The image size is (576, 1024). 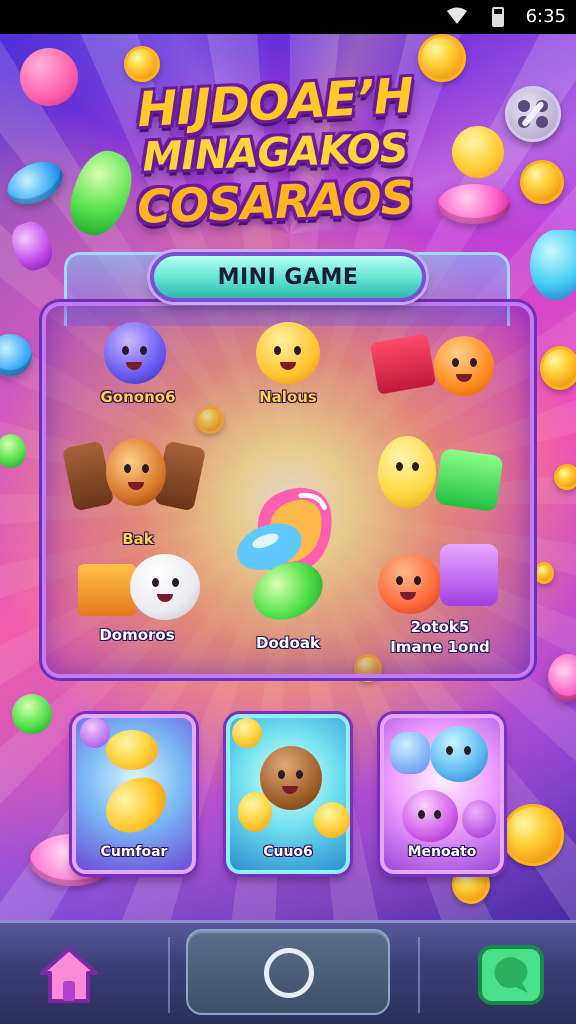 I want to click on circle-icon, so click(x=289, y=973).